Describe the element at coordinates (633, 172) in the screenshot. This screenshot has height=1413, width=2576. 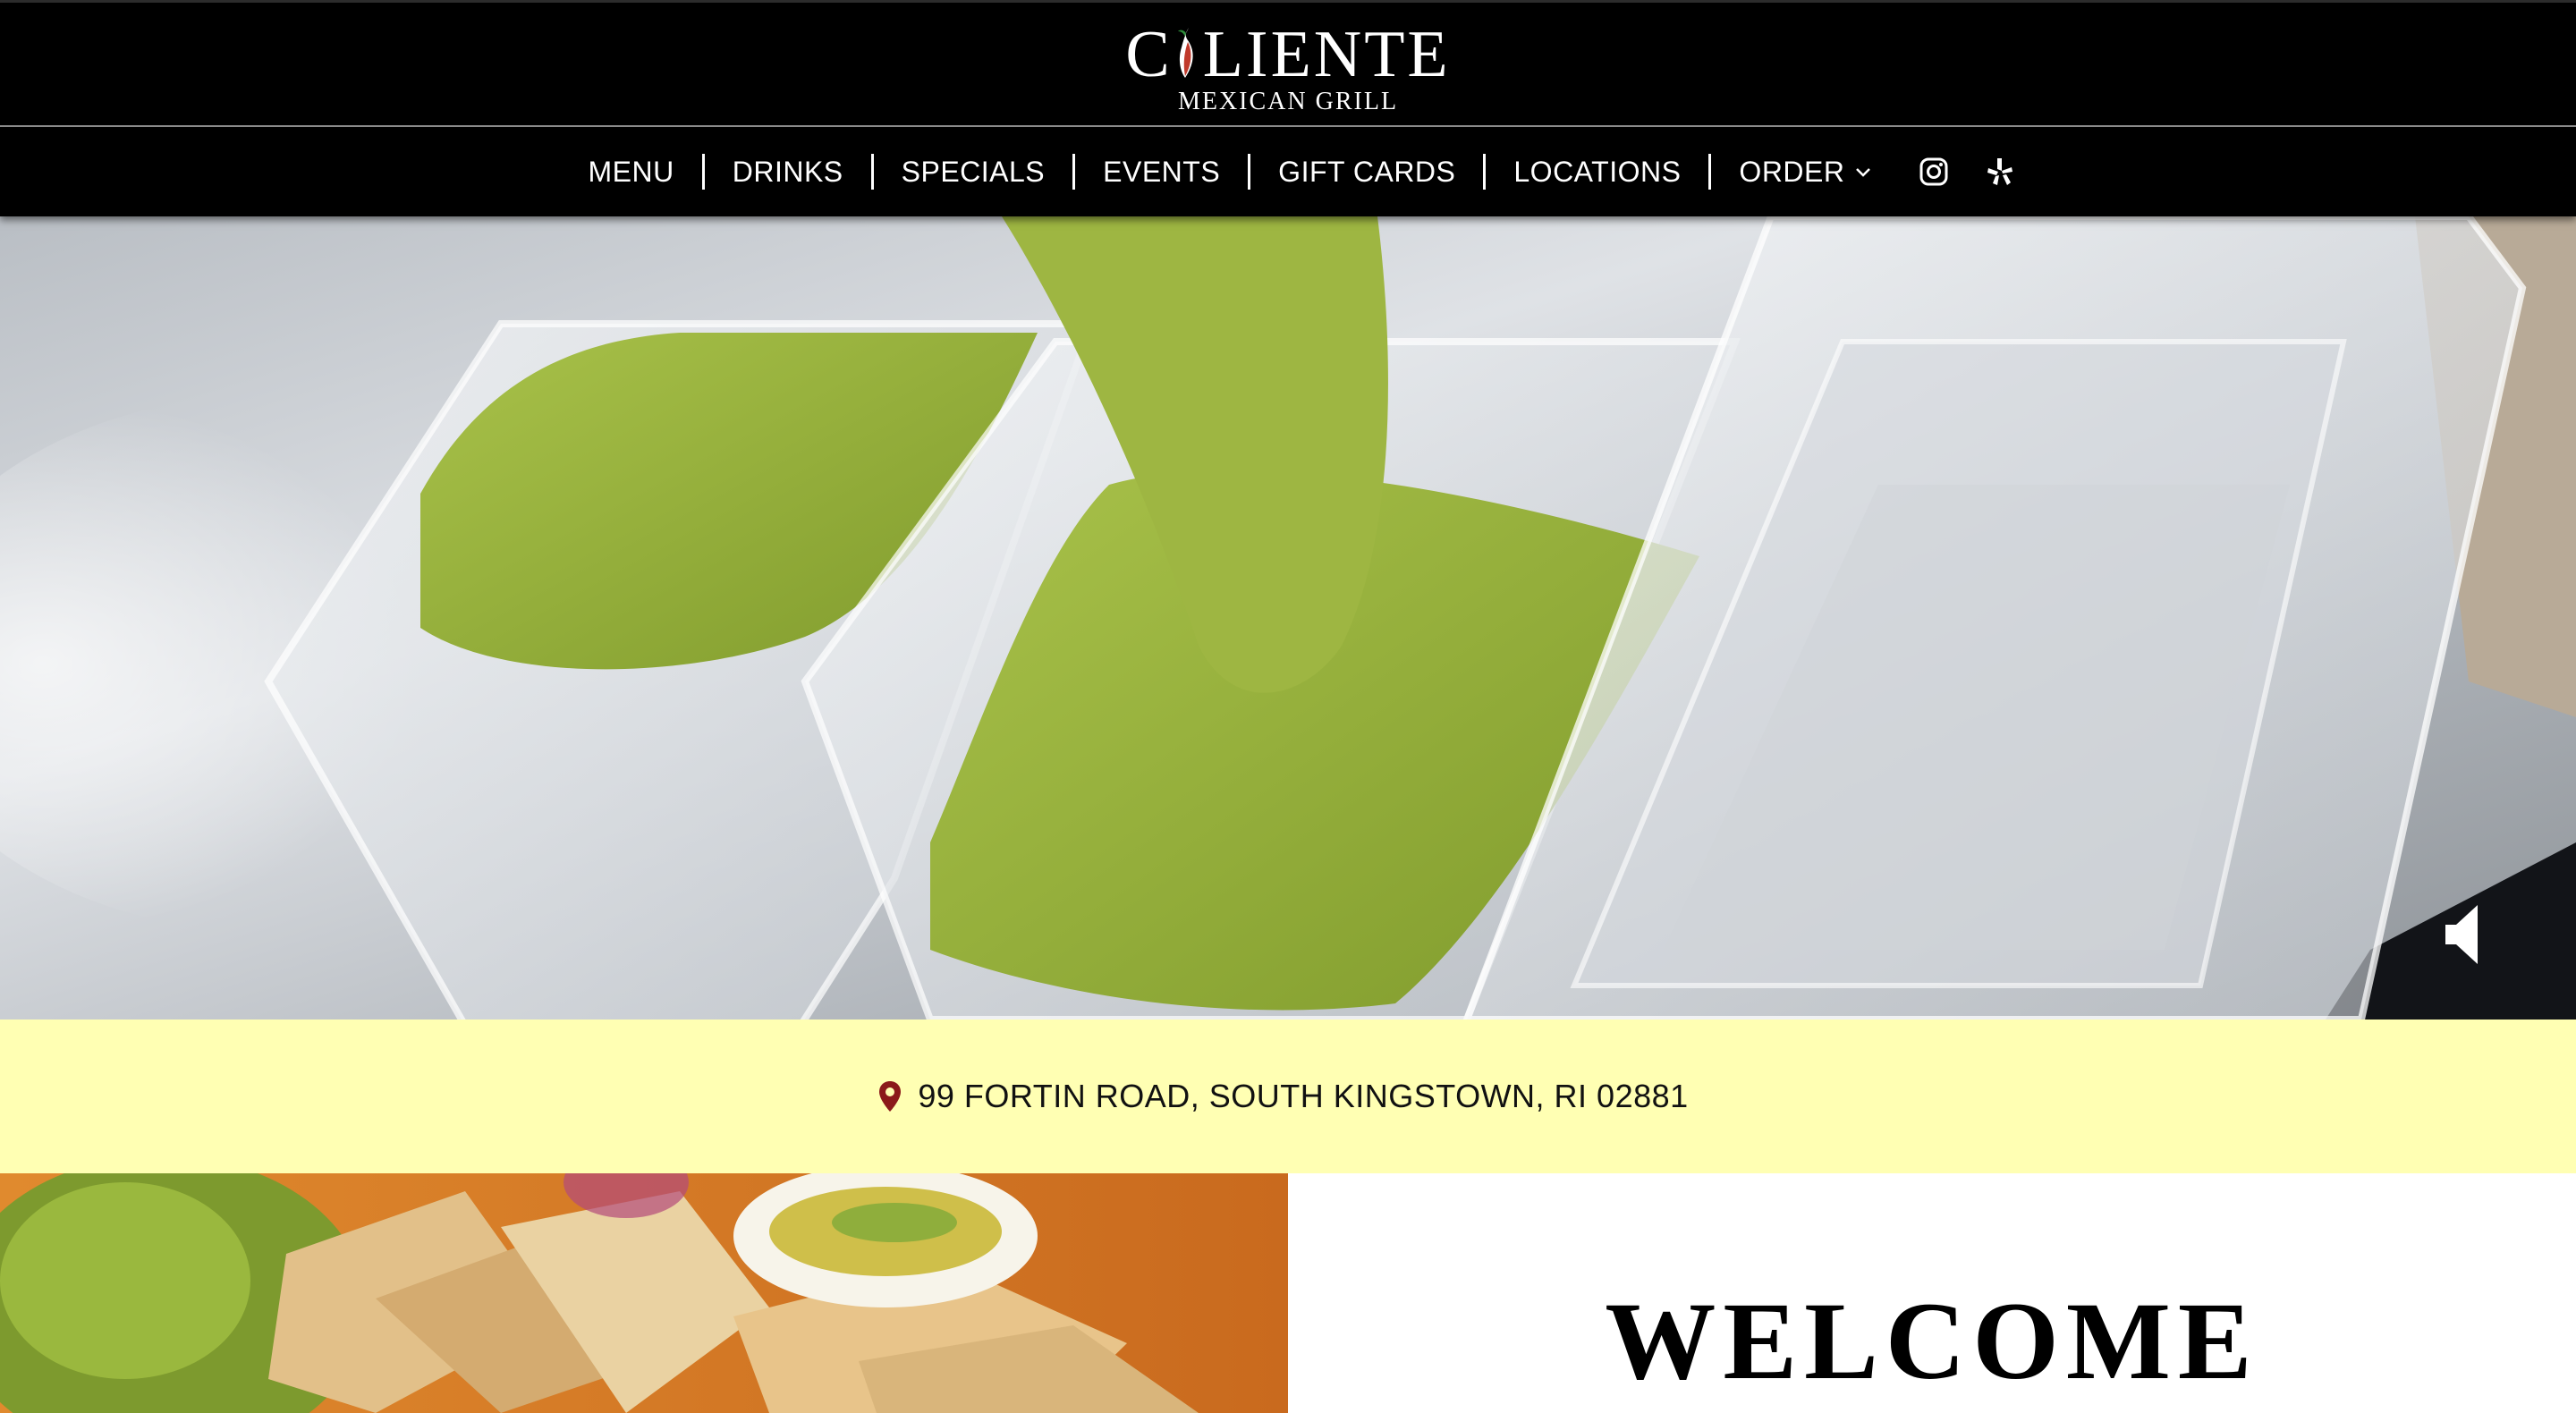
I see `nav-menu: MENU` at that location.